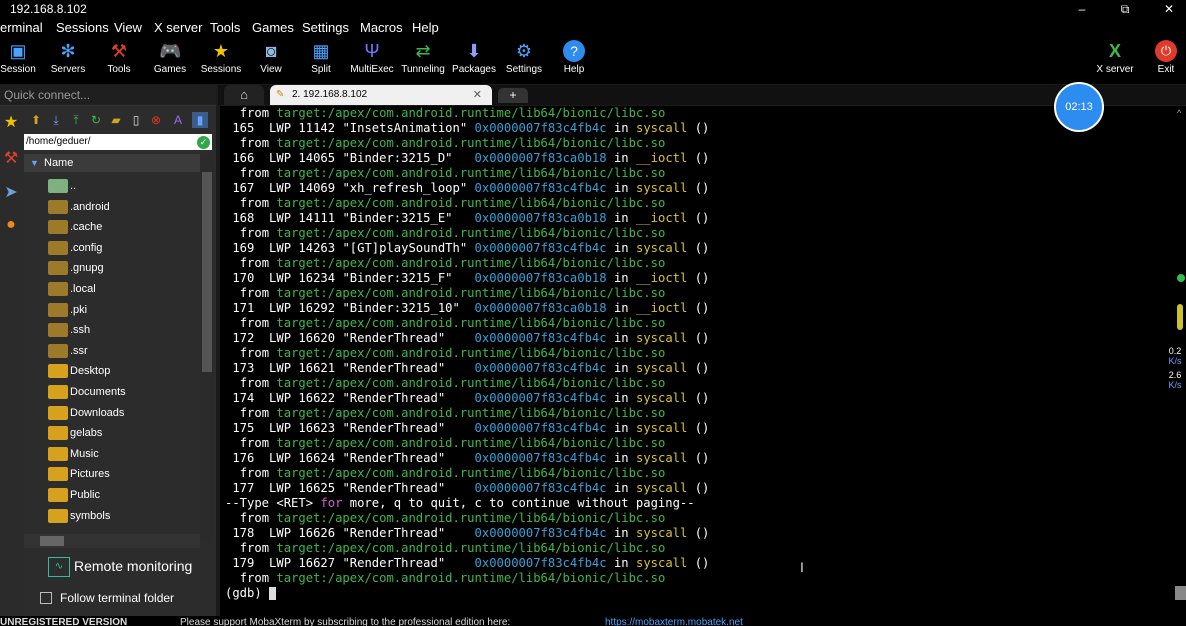 The width and height of the screenshot is (1186, 626). What do you see at coordinates (123, 310) in the screenshot?
I see `list-item: .pki` at bounding box center [123, 310].